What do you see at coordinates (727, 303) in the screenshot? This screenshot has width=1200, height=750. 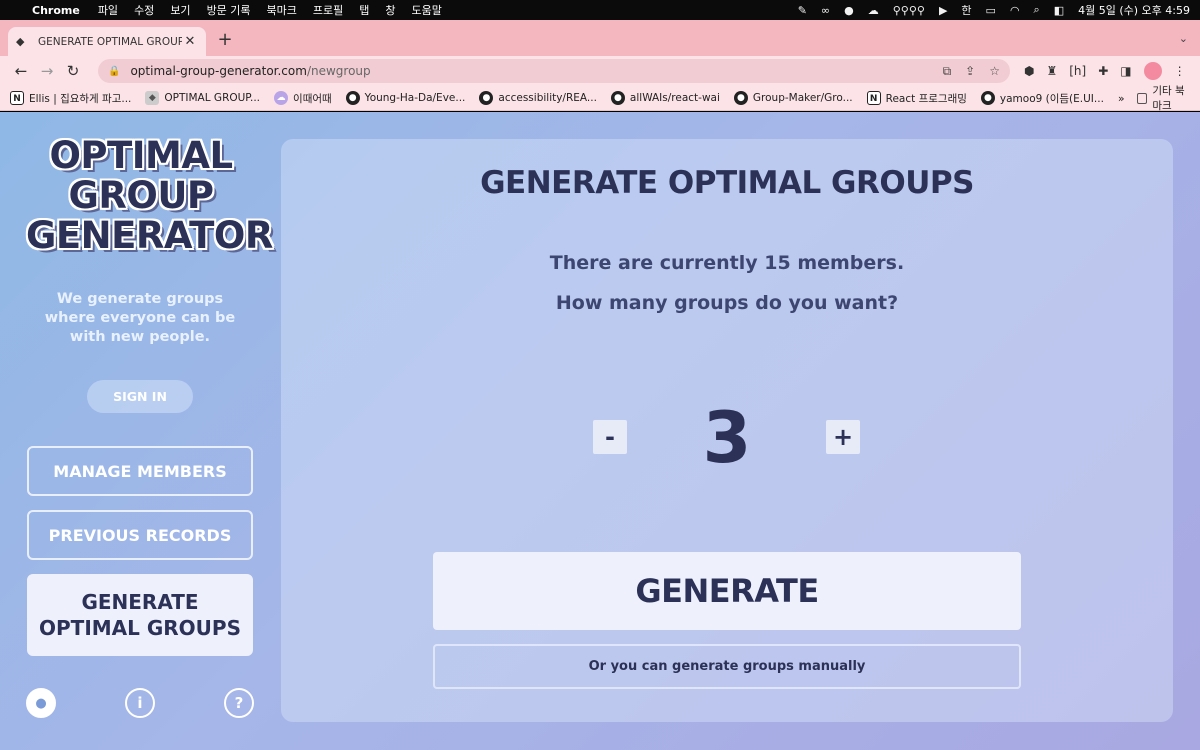 I see `group-question-text: How many groups do you want?` at bounding box center [727, 303].